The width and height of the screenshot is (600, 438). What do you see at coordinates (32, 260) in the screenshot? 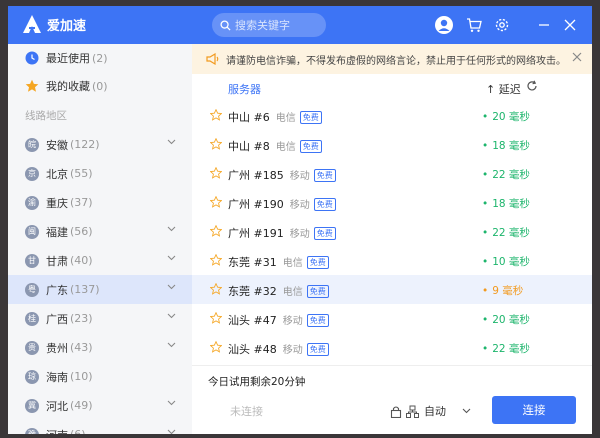
I see `region-badge: 甘` at bounding box center [32, 260].